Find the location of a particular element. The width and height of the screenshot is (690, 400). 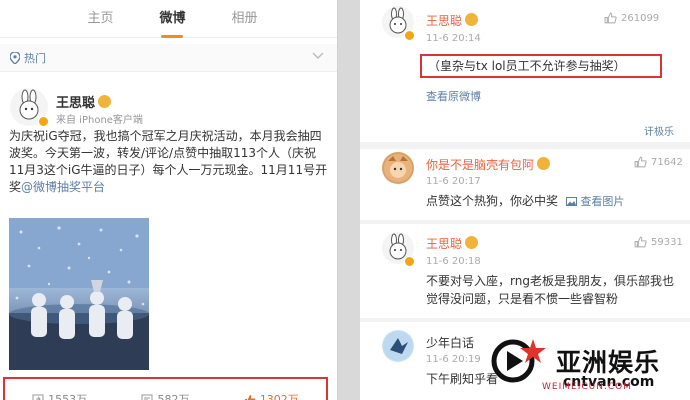

bird-avatar-icon is located at coordinates (398, 346).